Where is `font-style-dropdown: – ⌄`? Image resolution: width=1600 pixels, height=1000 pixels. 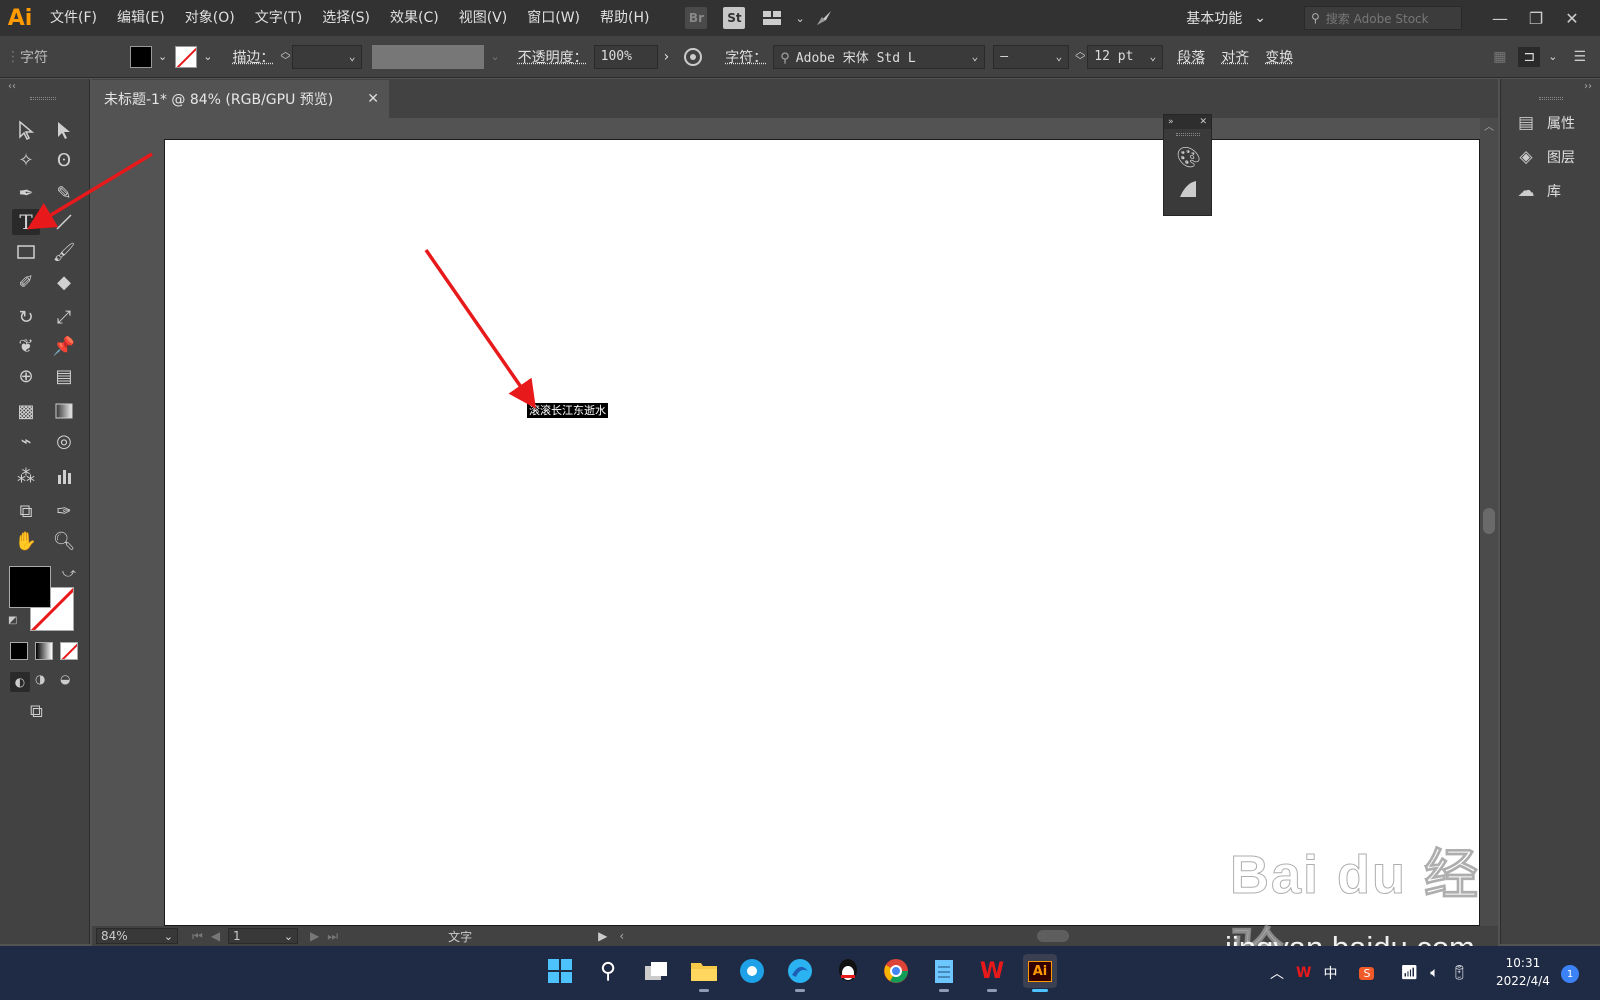 font-style-dropdown: – ⌄ is located at coordinates (1031, 56).